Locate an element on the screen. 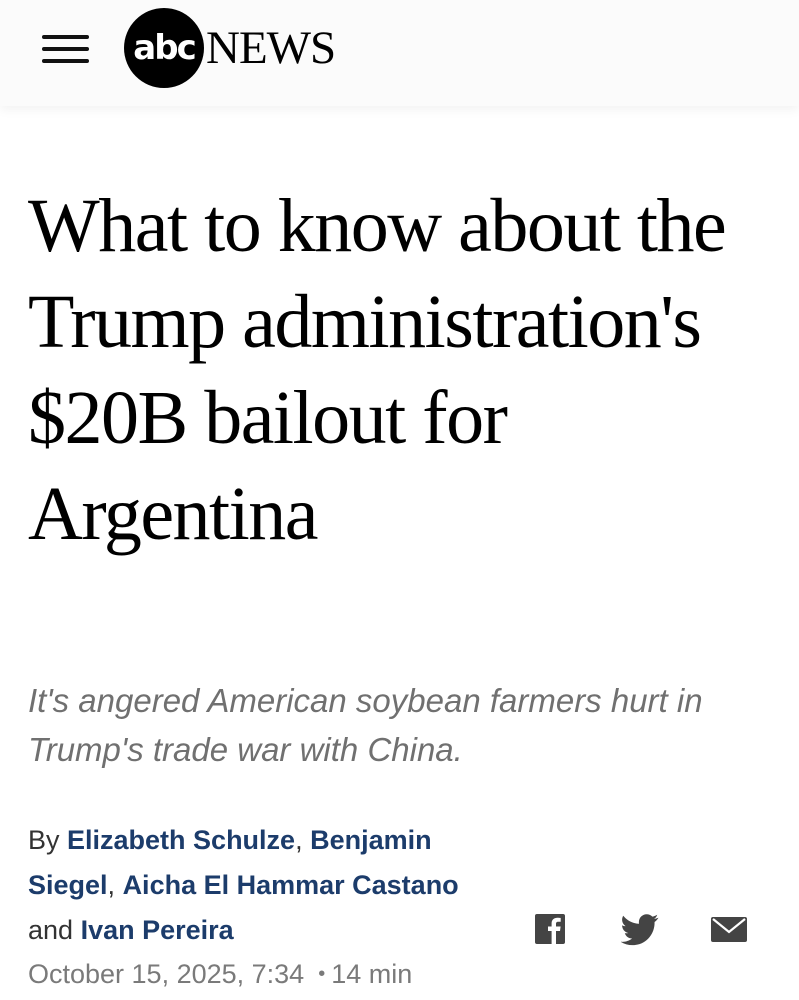 This screenshot has height=1000, width=799. abc-logo-circle: abc is located at coordinates (164, 48).